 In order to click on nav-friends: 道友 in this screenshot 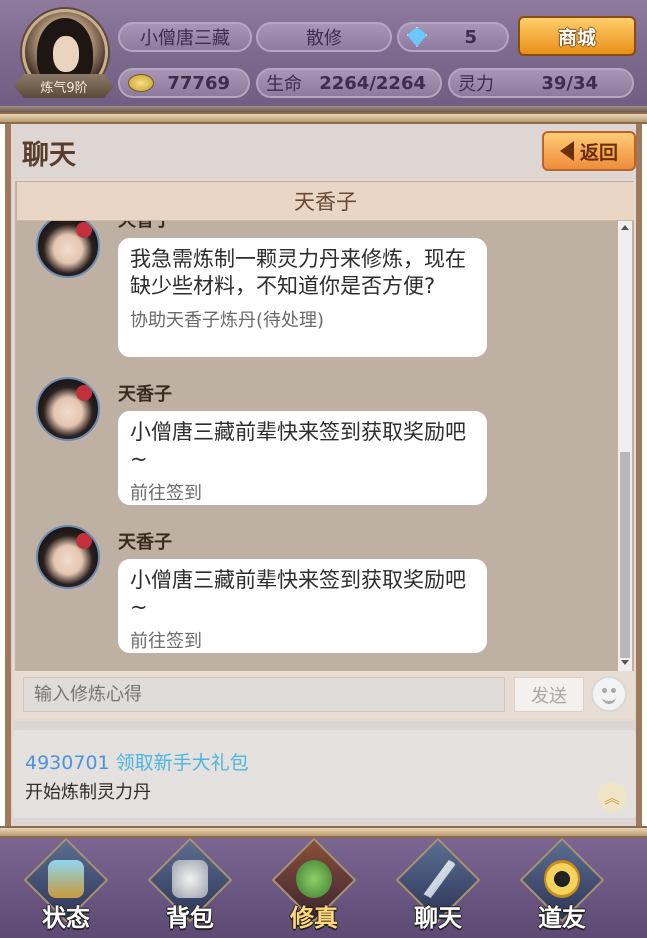, I will do `click(562, 887)`.